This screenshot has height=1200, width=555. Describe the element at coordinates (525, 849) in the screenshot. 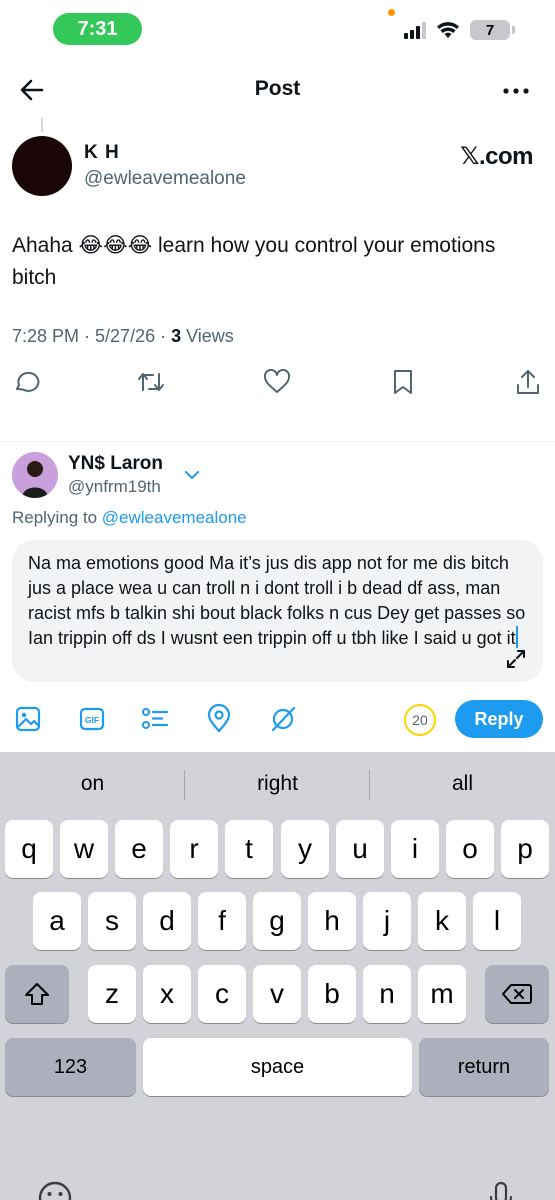

I see `key-p: p` at that location.